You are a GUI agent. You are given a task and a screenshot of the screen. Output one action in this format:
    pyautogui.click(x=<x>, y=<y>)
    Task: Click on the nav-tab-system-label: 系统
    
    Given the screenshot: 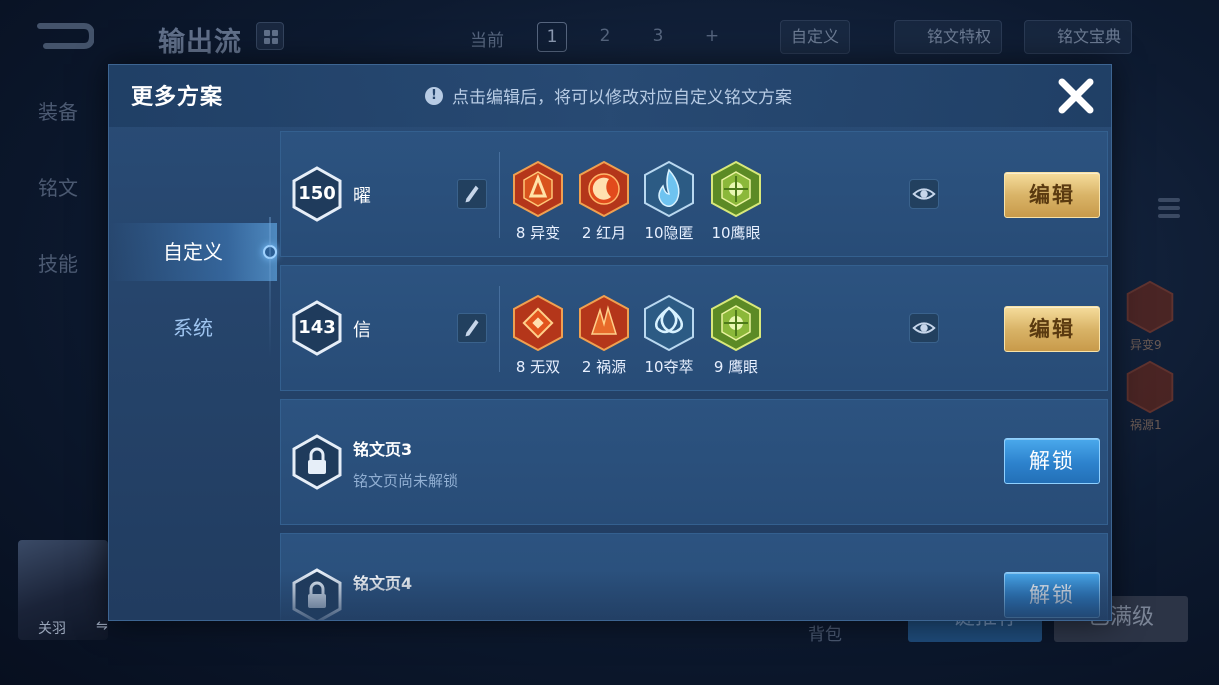 What is the action you would take?
    pyautogui.click(x=193, y=328)
    